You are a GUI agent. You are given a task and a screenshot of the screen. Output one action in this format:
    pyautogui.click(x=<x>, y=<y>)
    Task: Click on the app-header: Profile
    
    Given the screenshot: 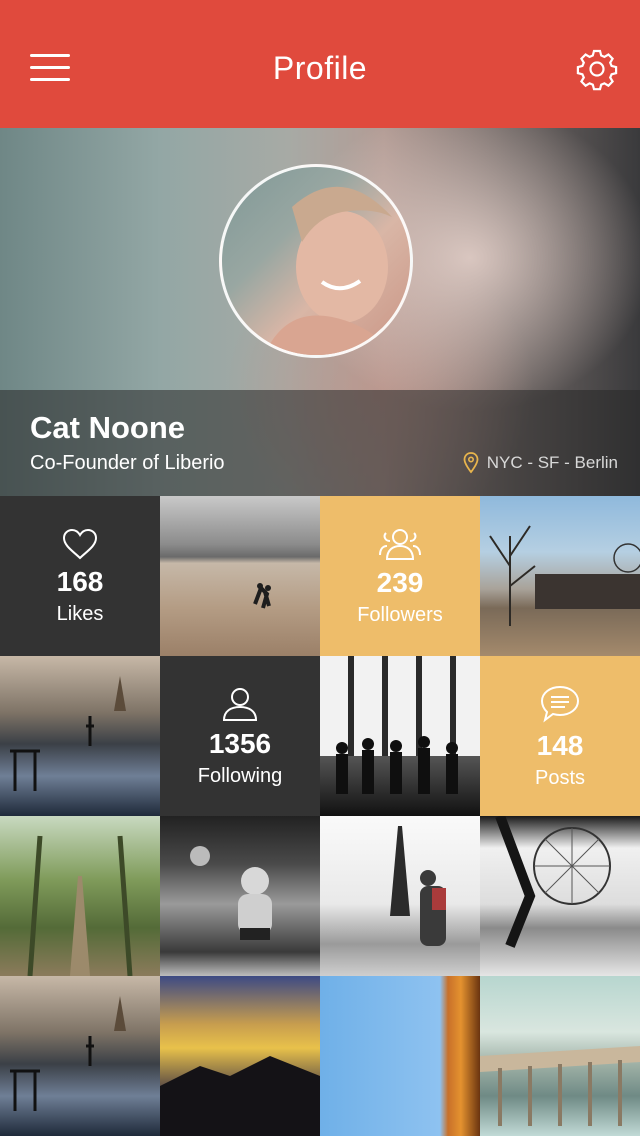 What is the action you would take?
    pyautogui.click(x=320, y=64)
    